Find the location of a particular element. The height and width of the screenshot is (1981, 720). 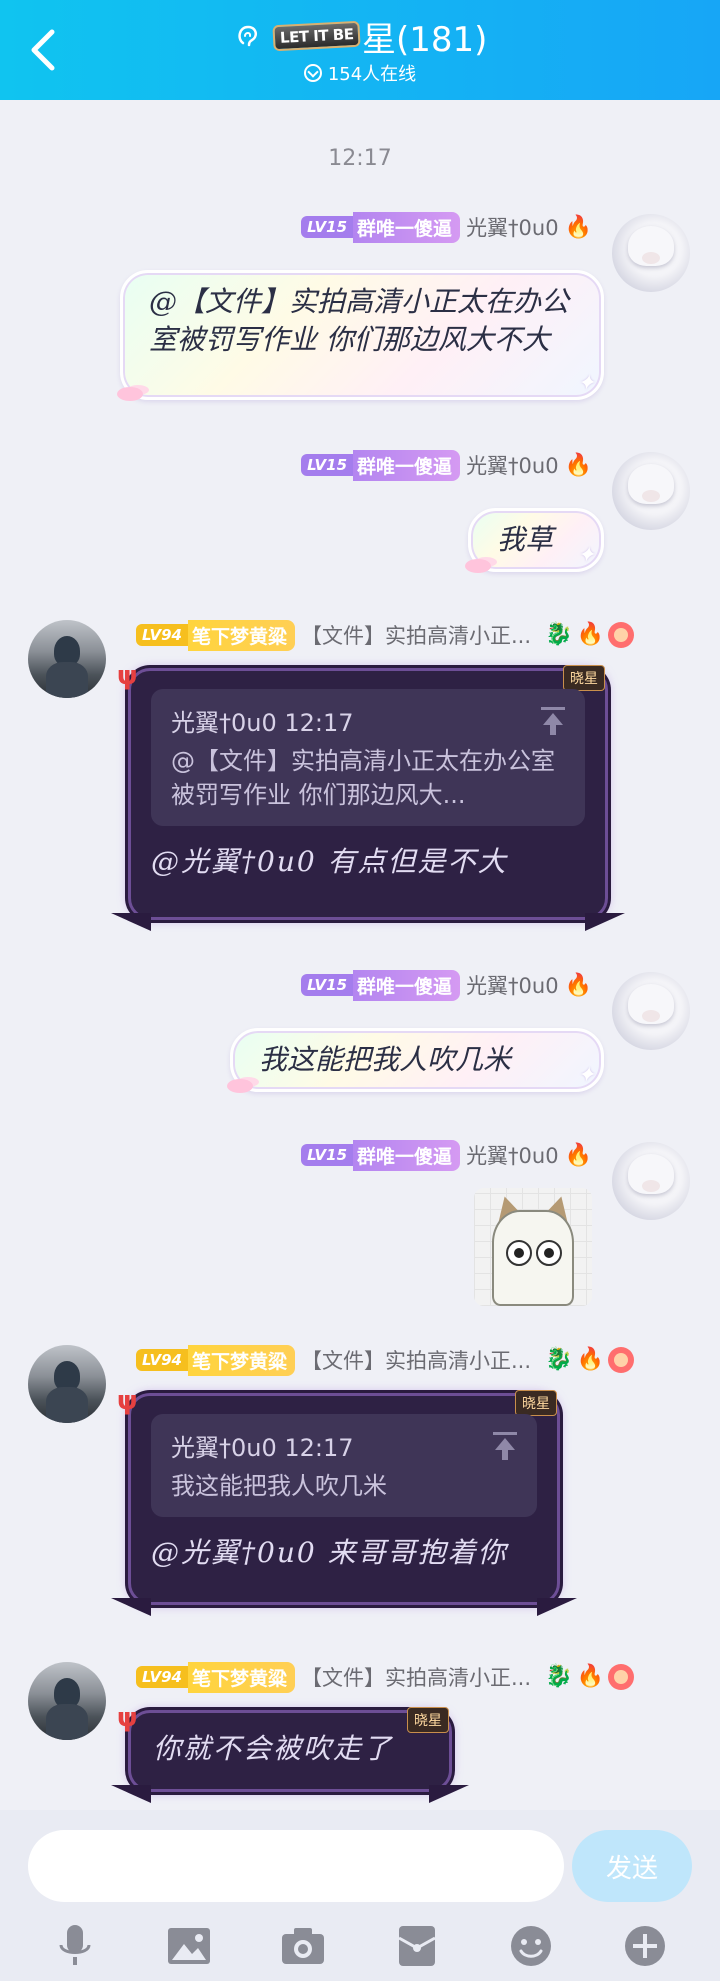

message-bubble: @【文件】实拍高清小正太在办公室被罚写作业 你们那边风大不大 ✦ is located at coordinates (360, 335).